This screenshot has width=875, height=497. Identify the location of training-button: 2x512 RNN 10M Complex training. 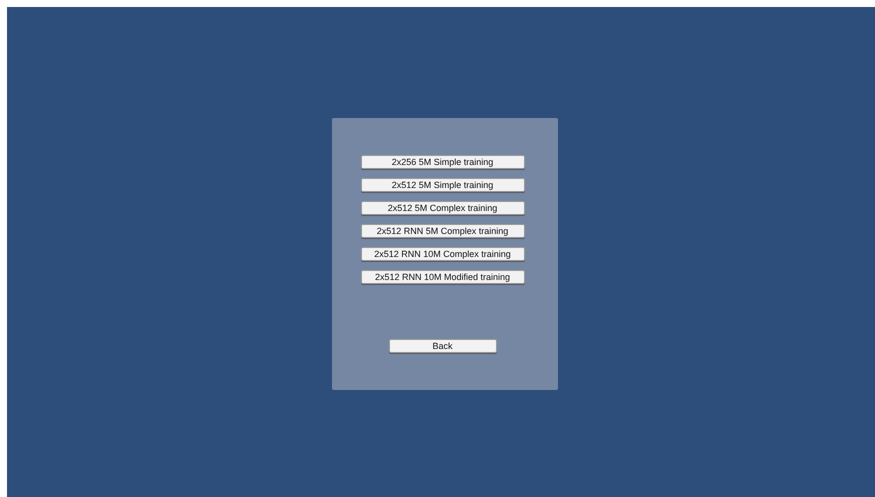
(442, 254).